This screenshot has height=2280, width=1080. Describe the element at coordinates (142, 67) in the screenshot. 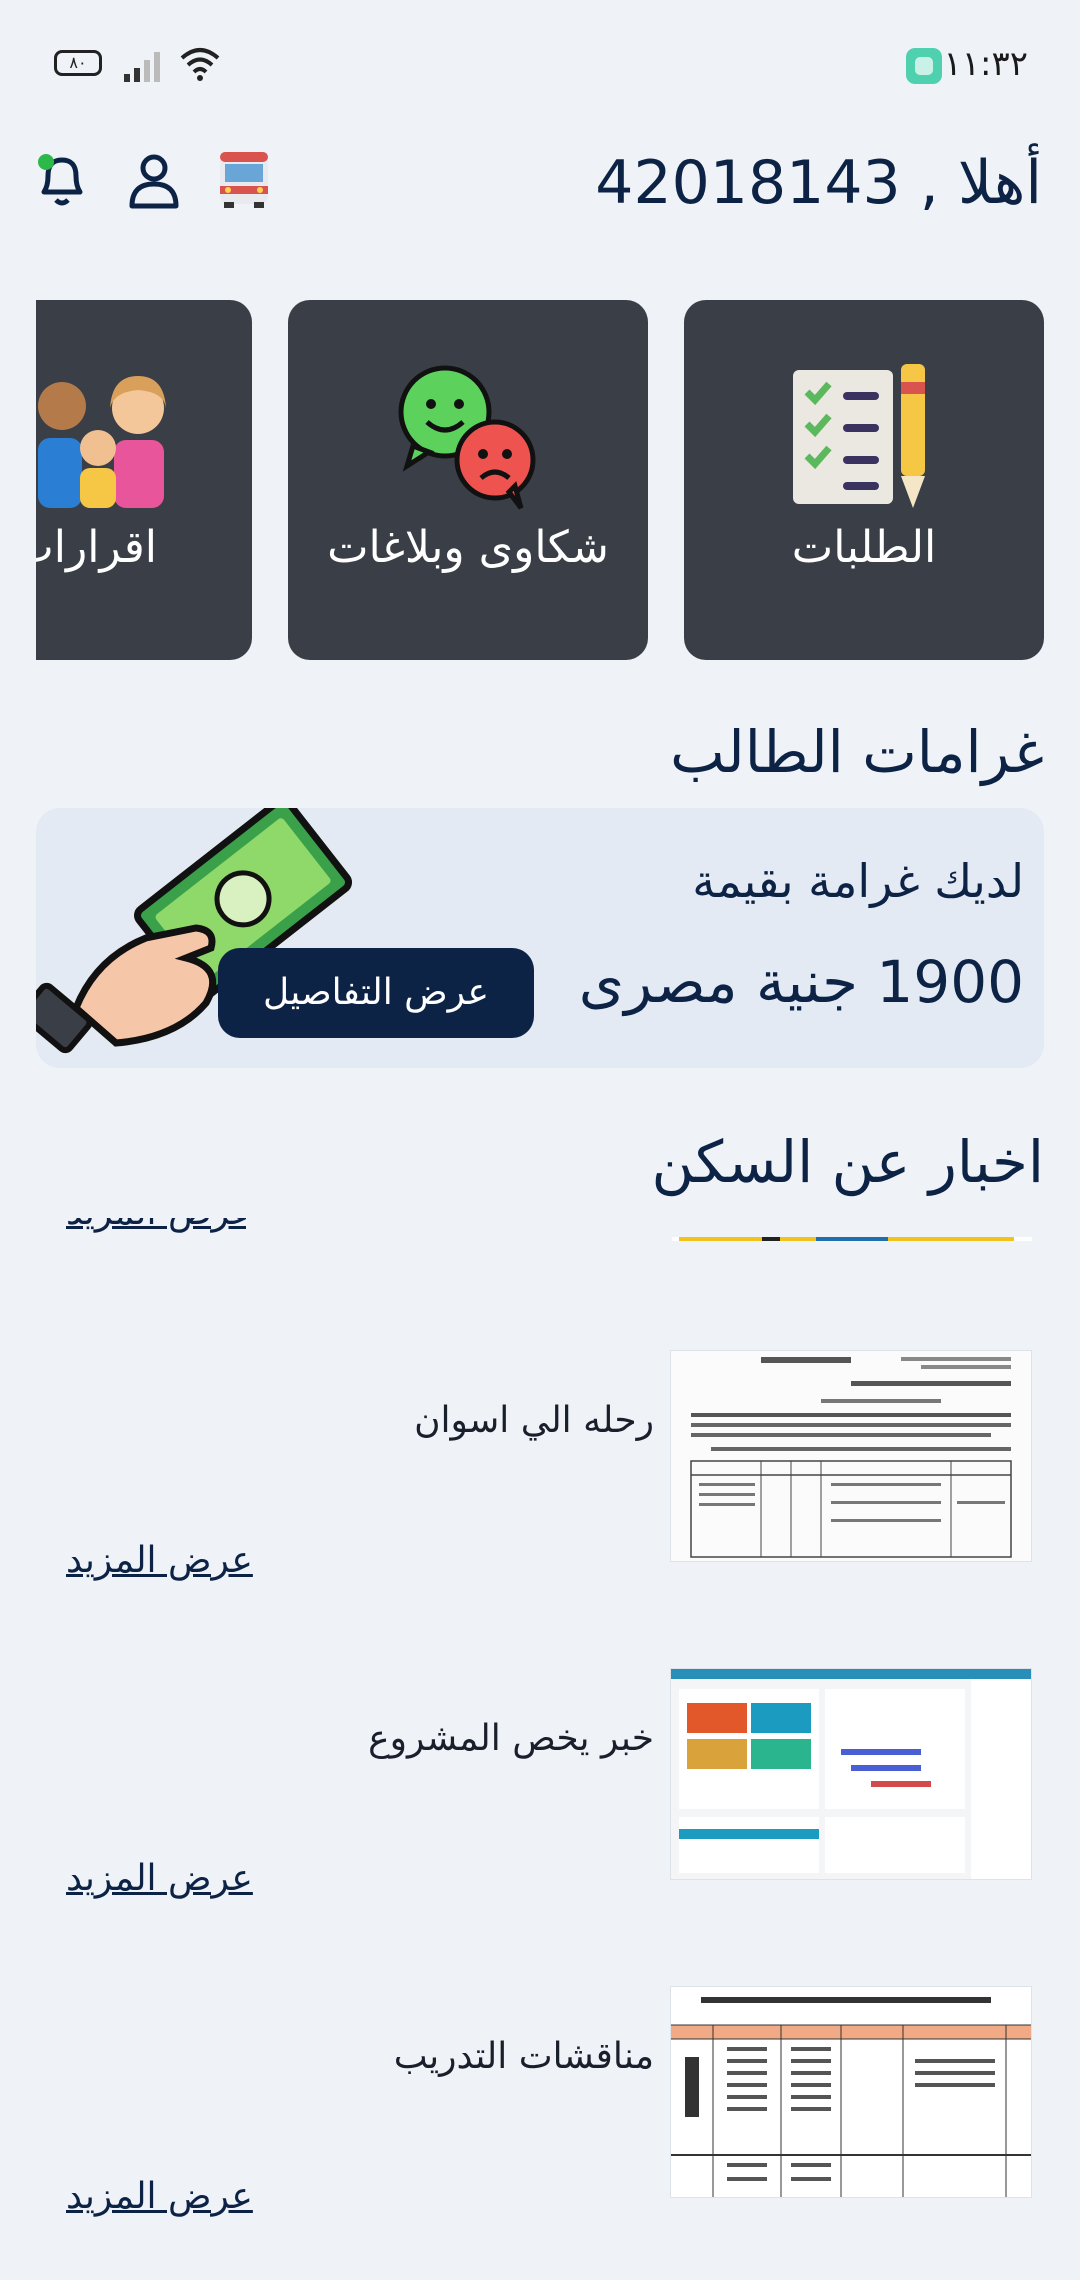

I see `signal-icon` at that location.